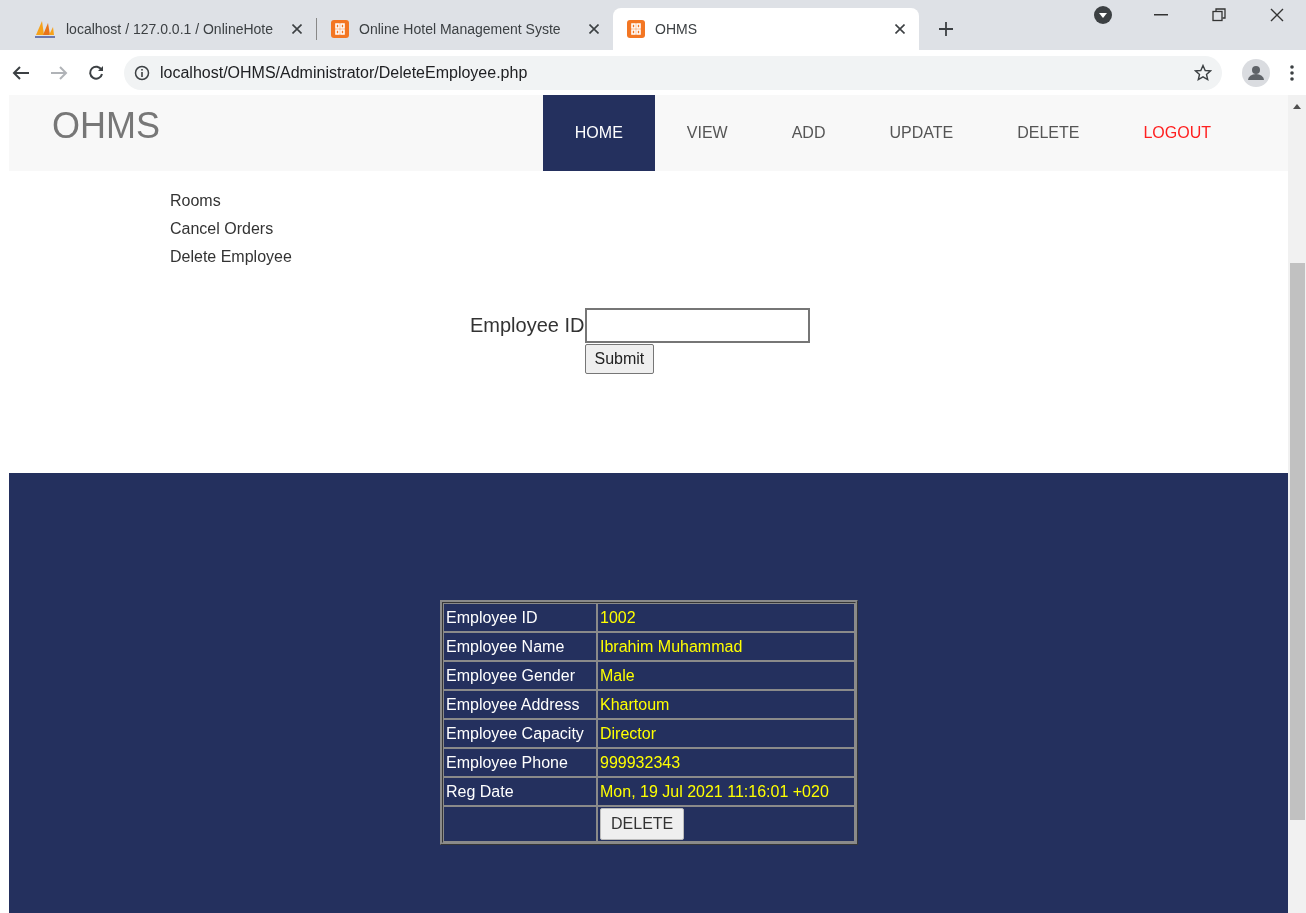 This screenshot has height=913, width=1306. I want to click on field-value-cell: Male, so click(726, 675).